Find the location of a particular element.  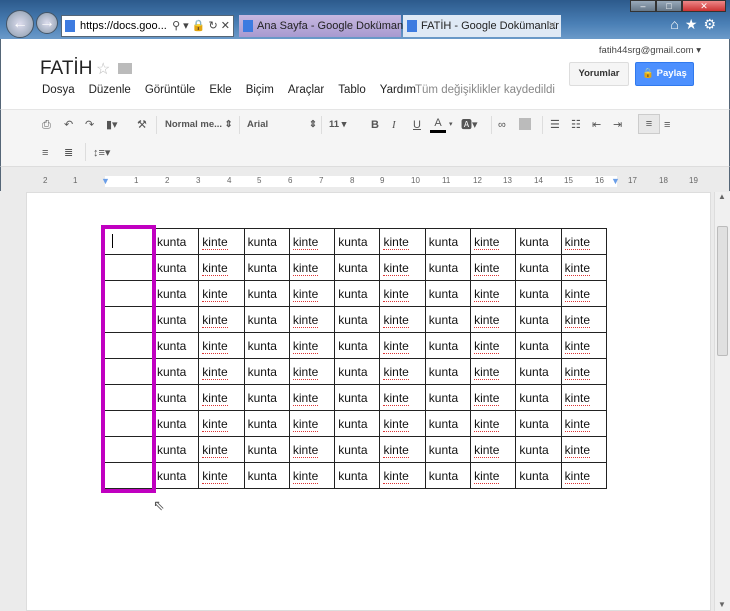

style-select: Normal me... ⇕ is located at coordinates (199, 125).